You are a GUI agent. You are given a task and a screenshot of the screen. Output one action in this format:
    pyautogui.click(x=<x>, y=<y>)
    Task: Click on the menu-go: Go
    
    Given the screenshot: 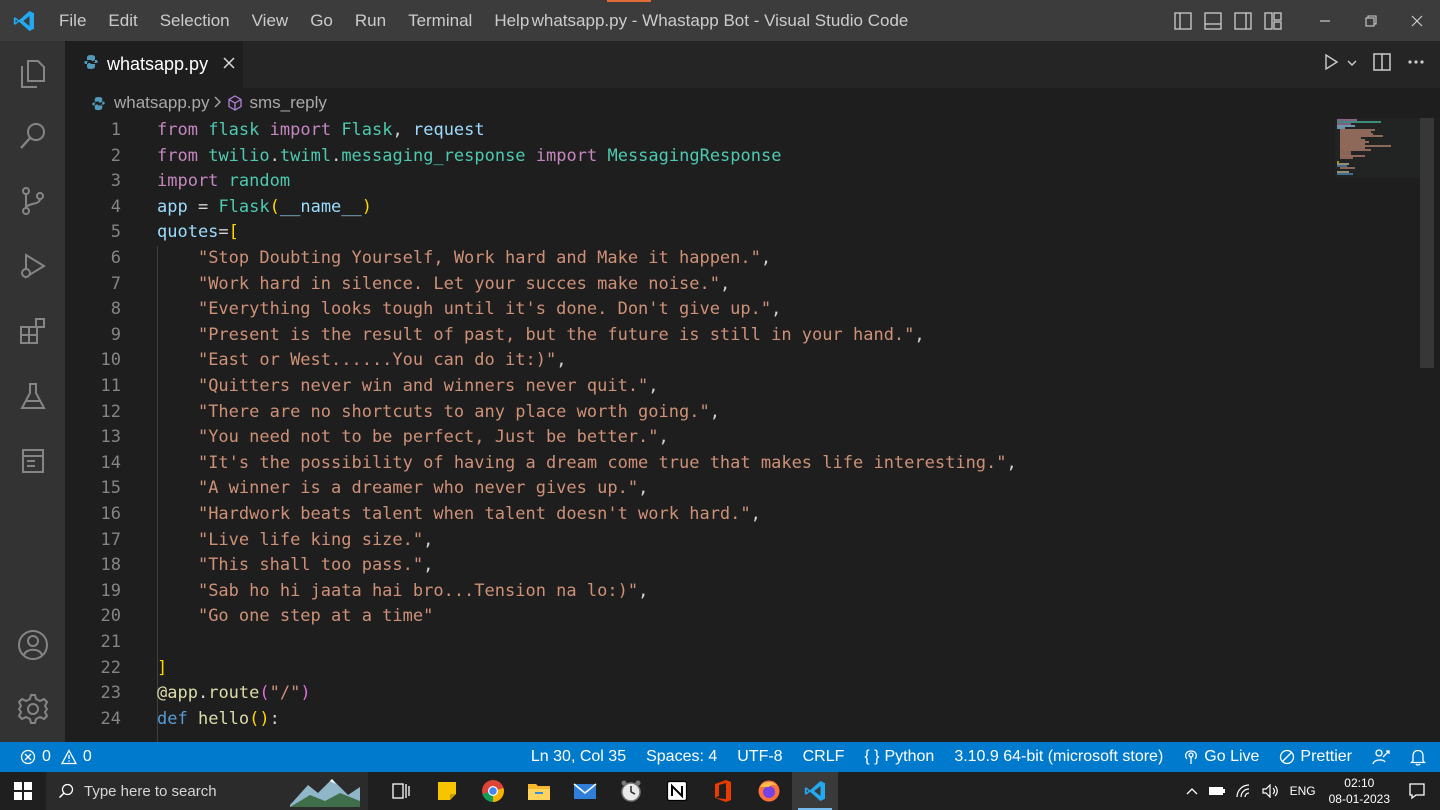 What is the action you would take?
    pyautogui.click(x=321, y=20)
    